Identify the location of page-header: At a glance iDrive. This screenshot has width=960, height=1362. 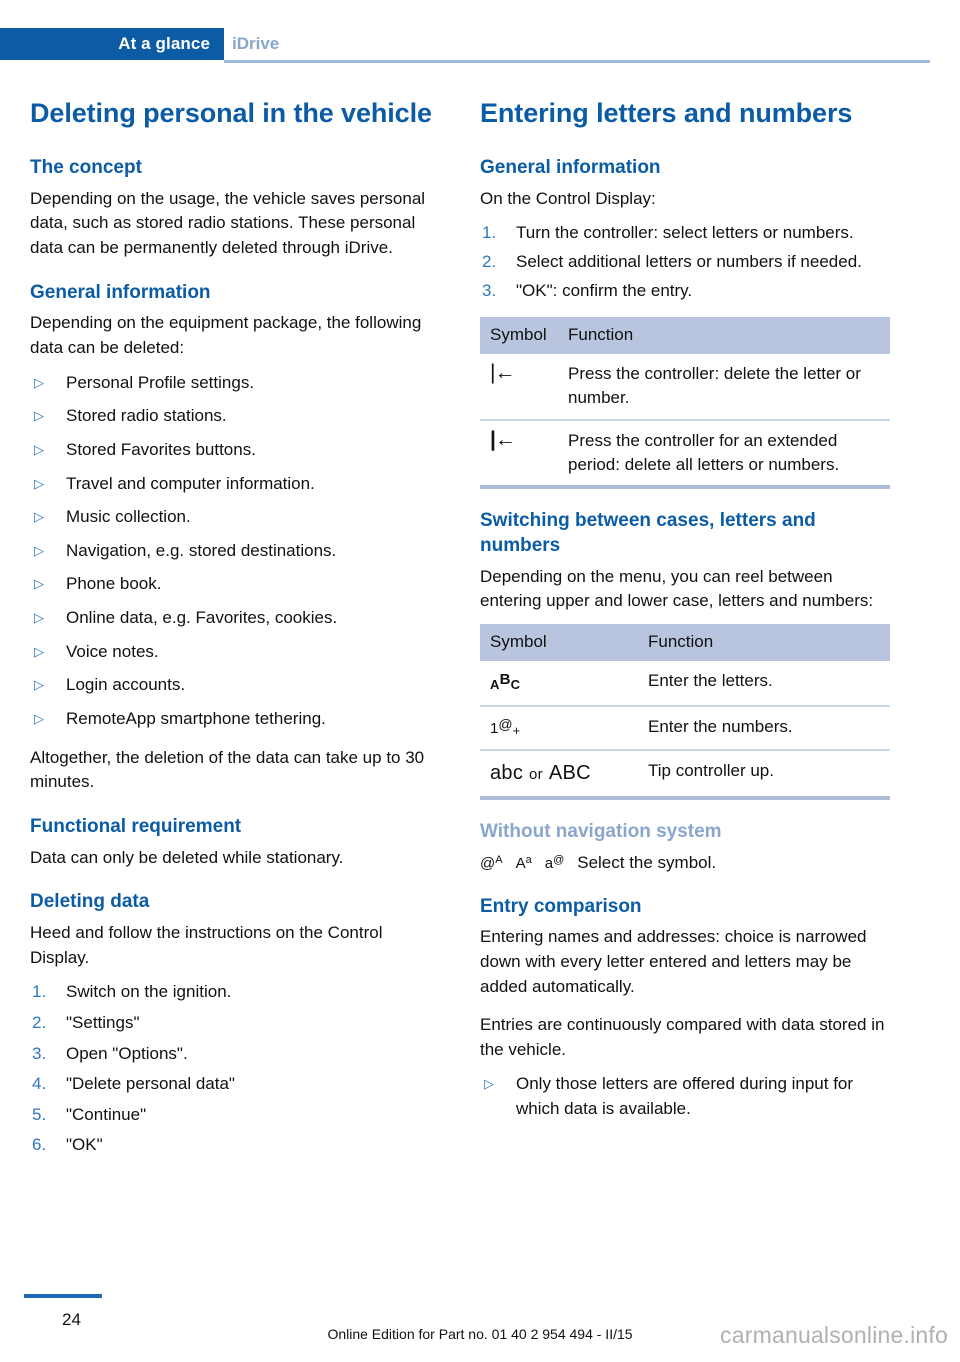
(480, 44).